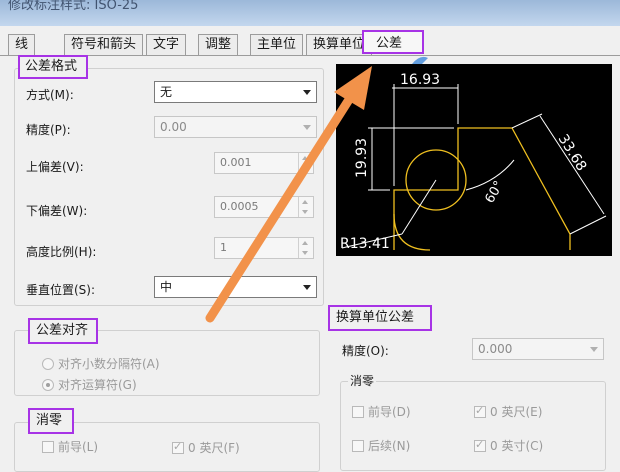  I want to click on annotation-arrow-shaft, so click(280, 208).